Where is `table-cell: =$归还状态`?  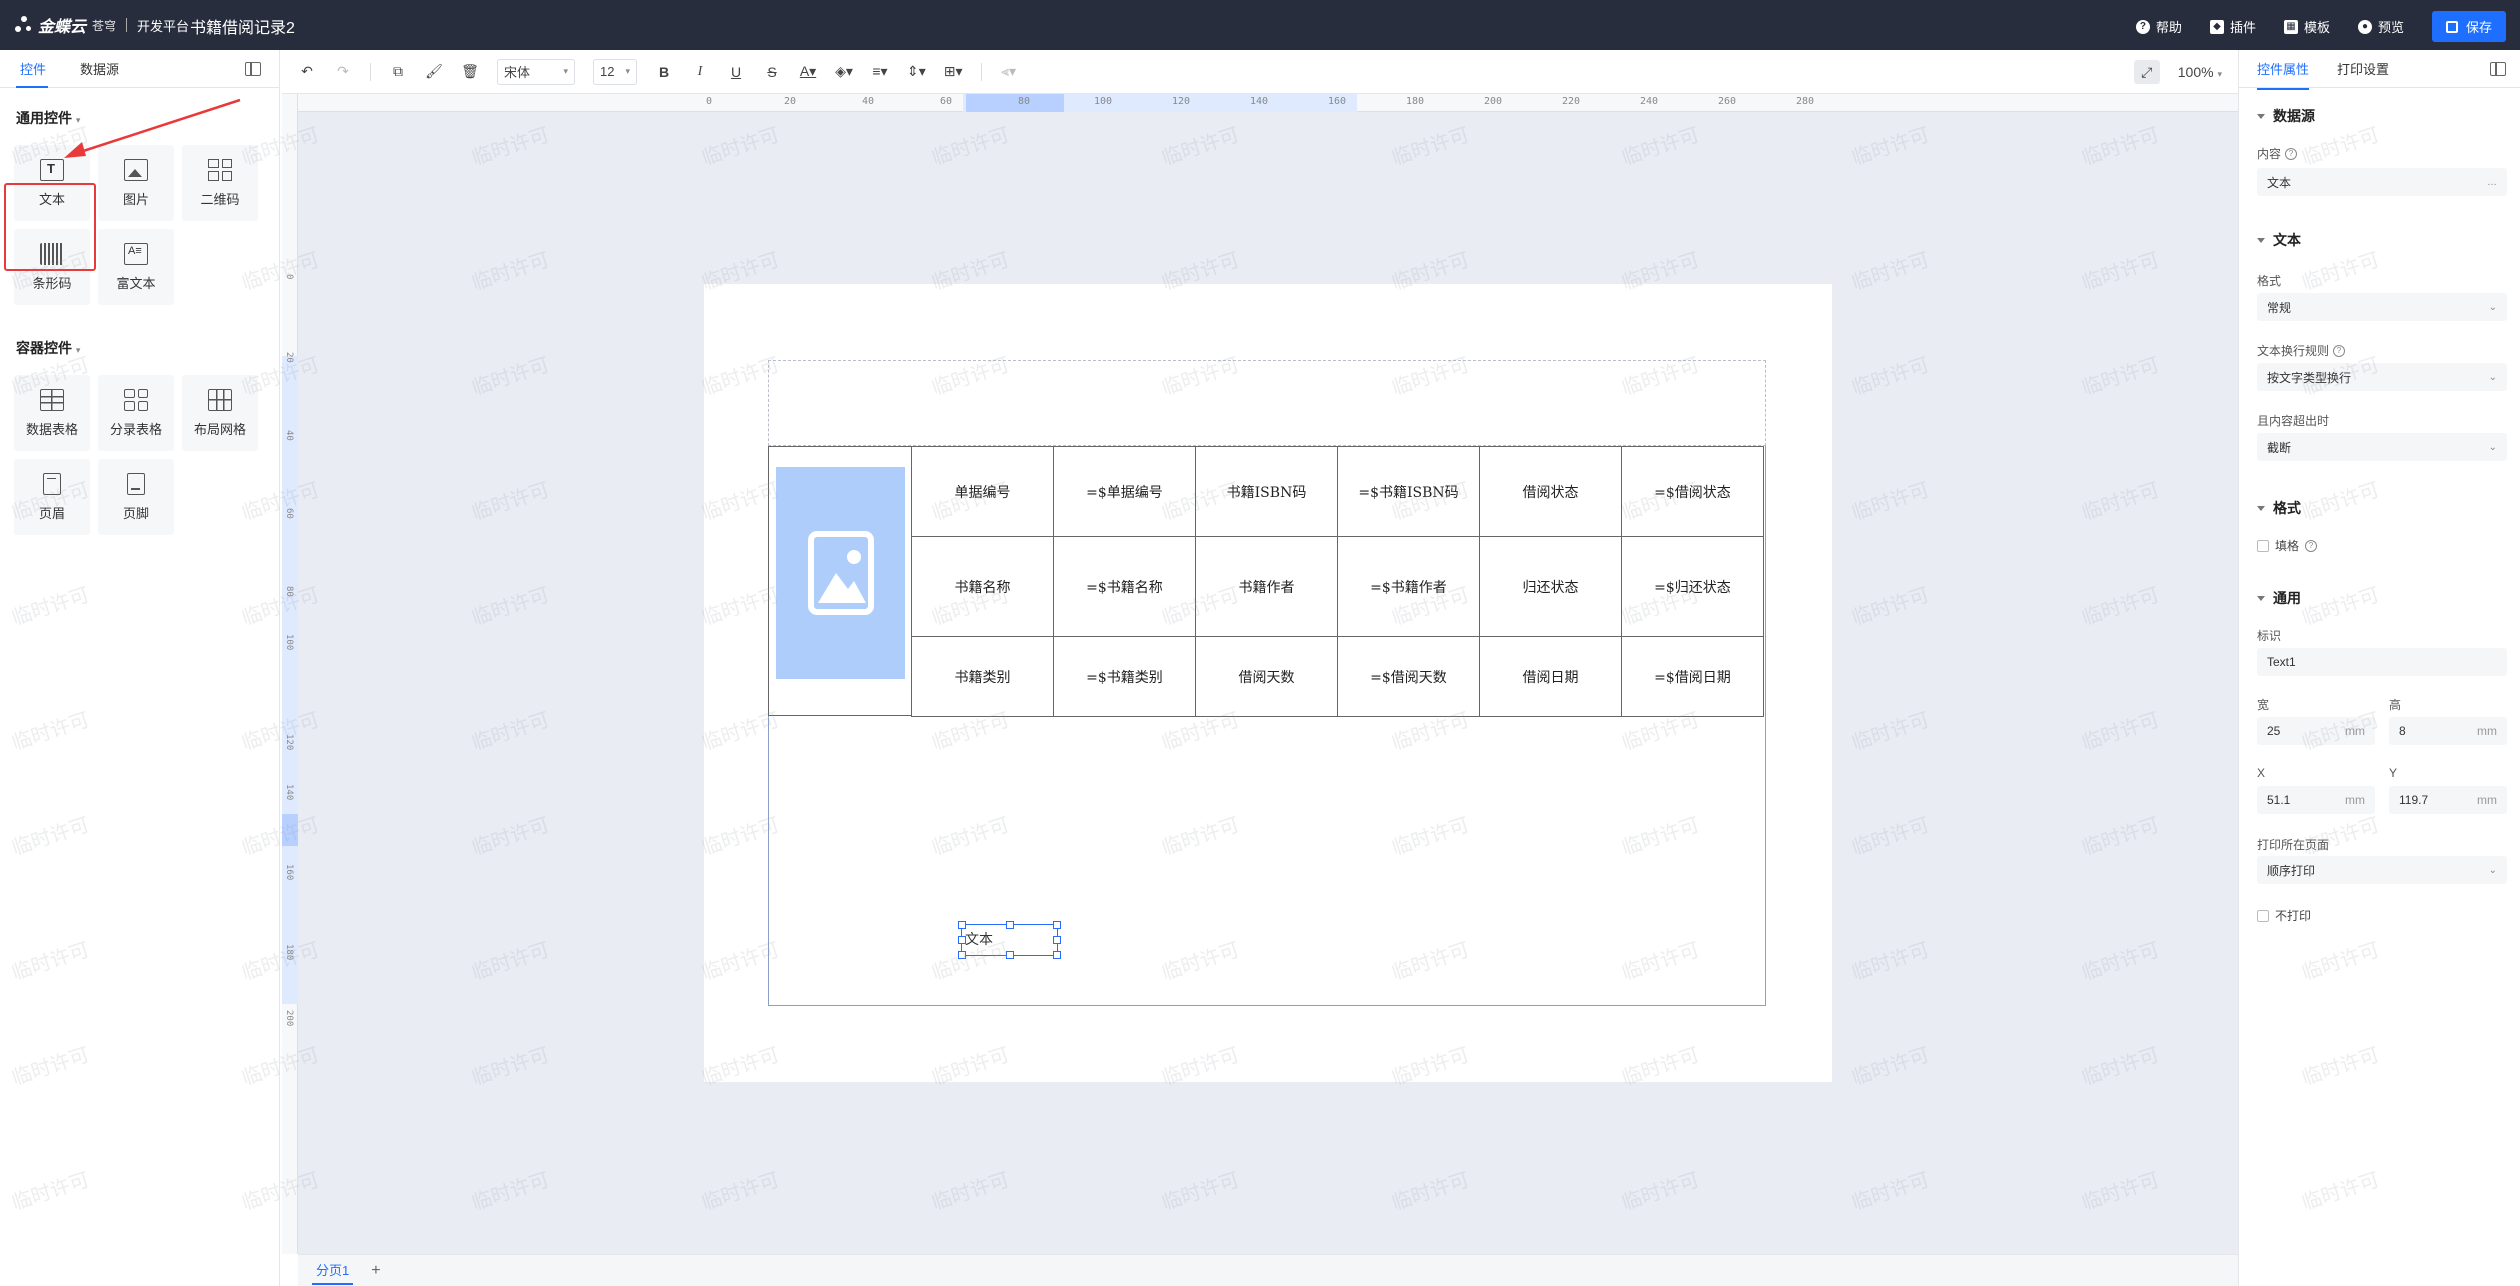
table-cell: =$归还状态 is located at coordinates (1692, 586).